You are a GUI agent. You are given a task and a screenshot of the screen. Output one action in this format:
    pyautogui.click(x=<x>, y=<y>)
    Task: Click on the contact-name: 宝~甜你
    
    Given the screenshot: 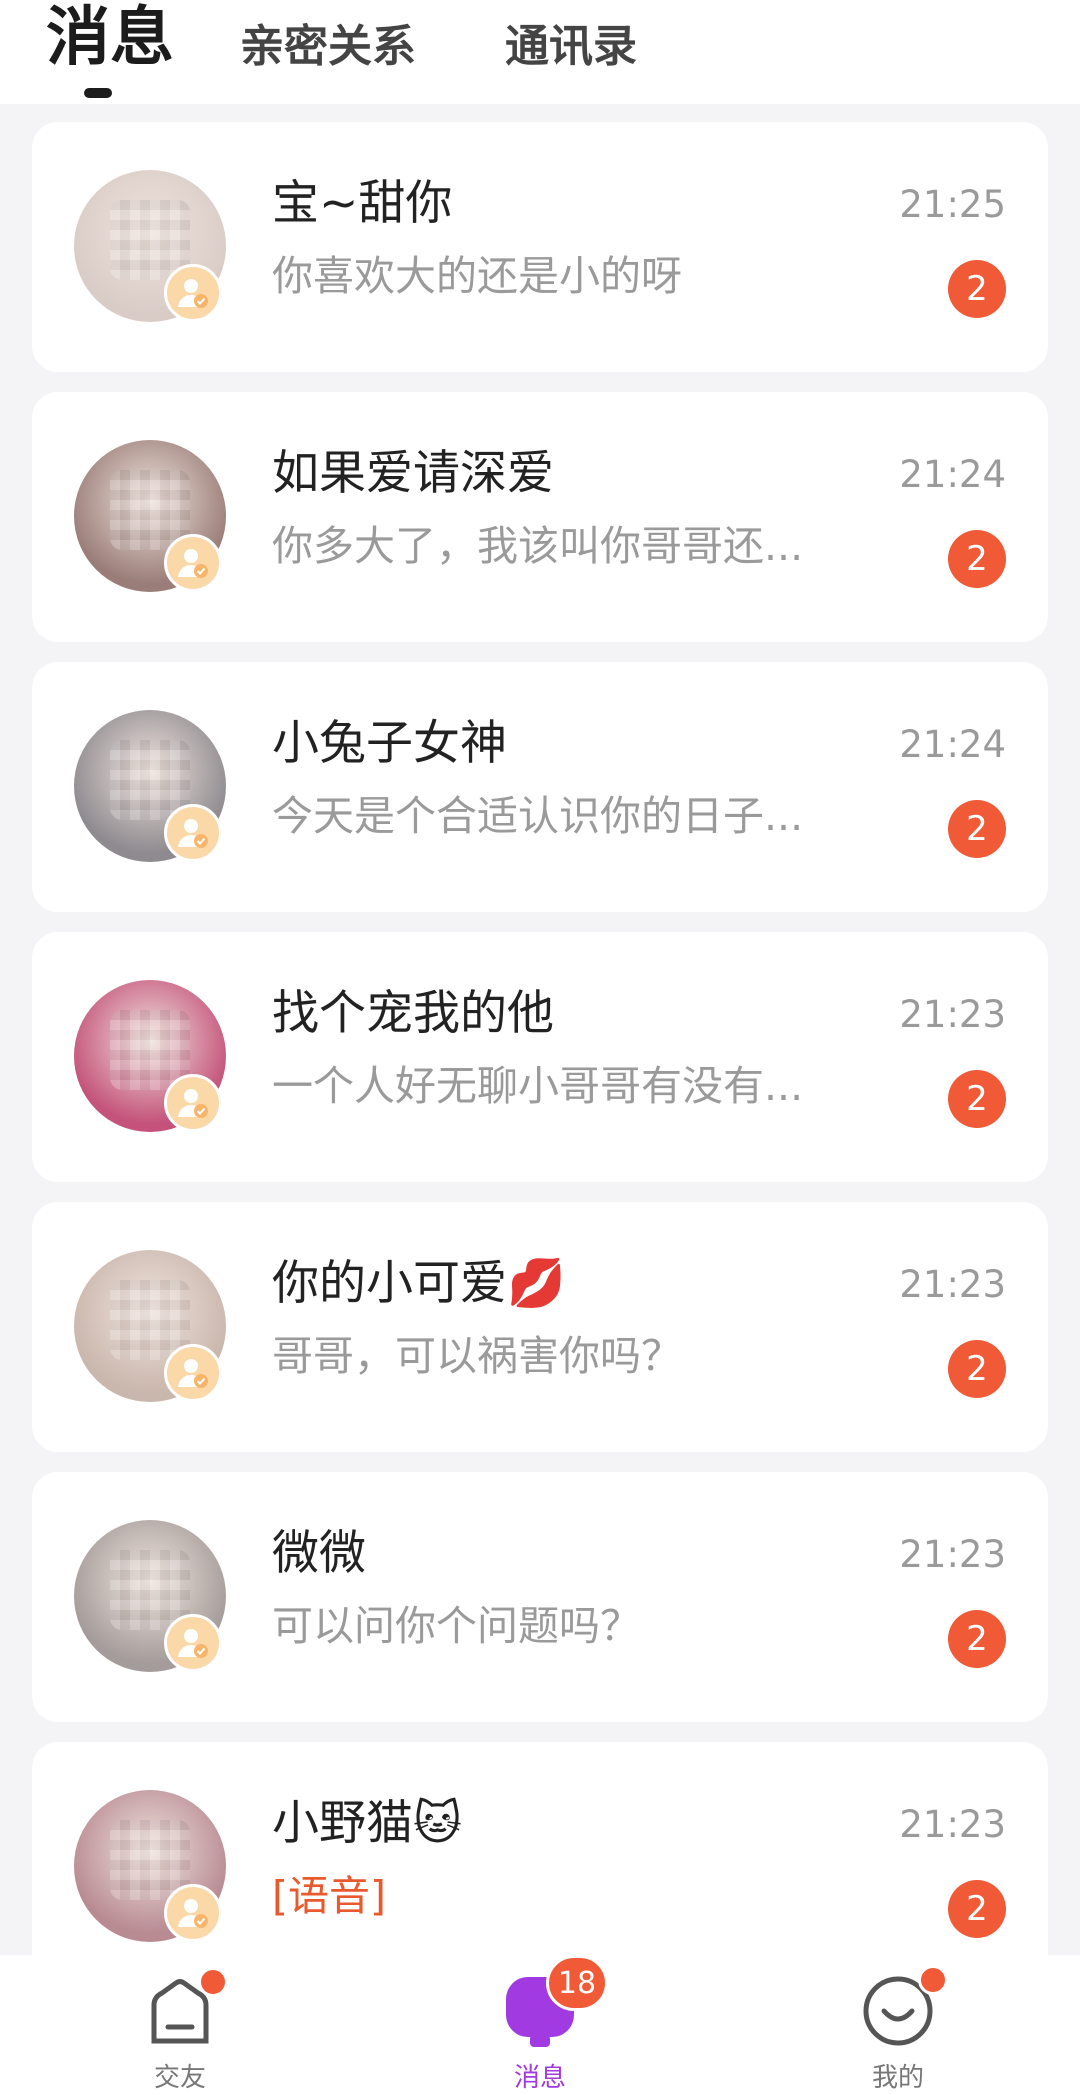 What is the action you would take?
    pyautogui.click(x=362, y=203)
    